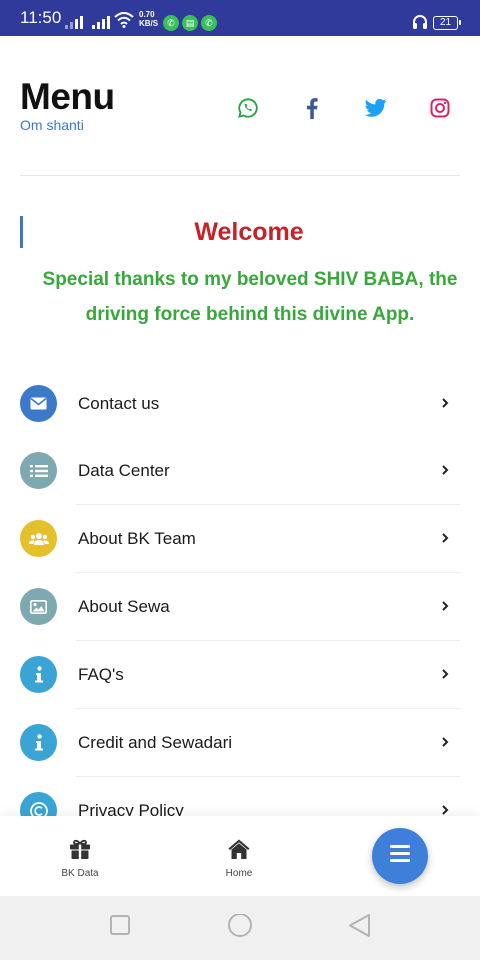 This screenshot has height=960, width=480. Describe the element at coordinates (147, 14) in the screenshot. I see `network-speed-value: 0.70` at that location.